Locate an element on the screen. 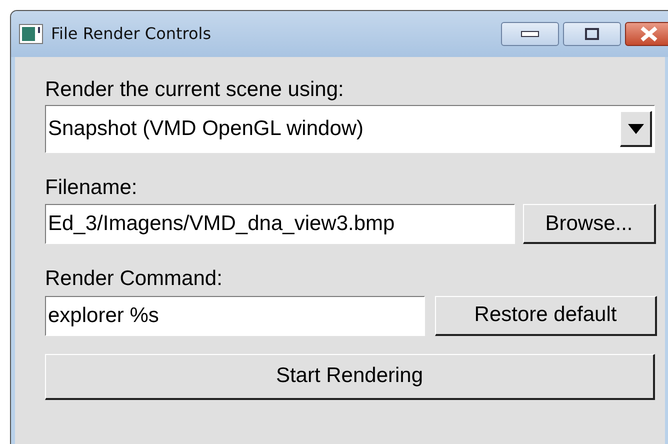  renderer-dropdown: Snapshot (VMD OpenGL window) is located at coordinates (350, 129).